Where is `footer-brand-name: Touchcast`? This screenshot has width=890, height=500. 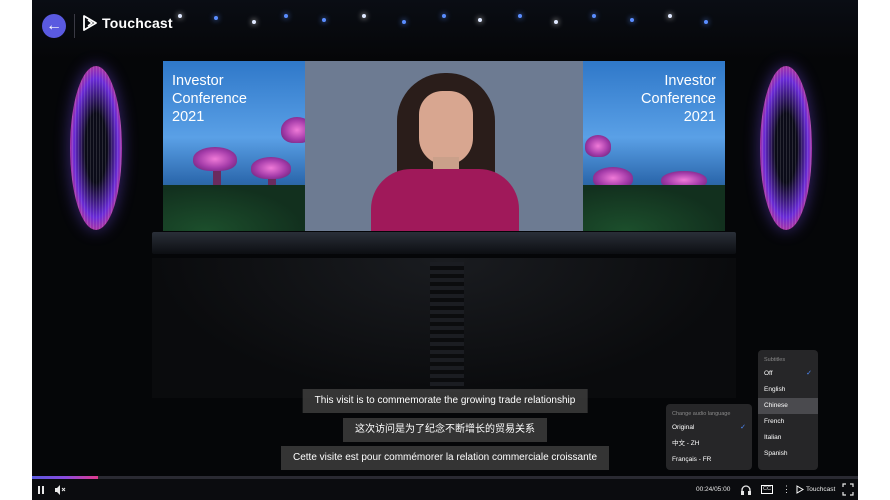 footer-brand-name: Touchcast is located at coordinates (821, 489).